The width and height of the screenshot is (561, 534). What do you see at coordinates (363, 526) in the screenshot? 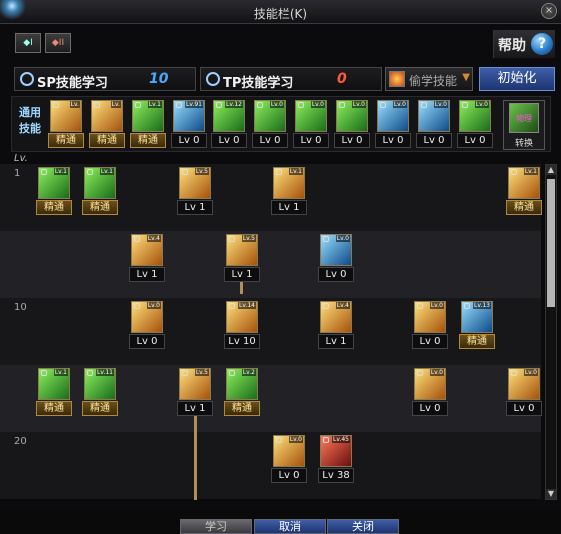
I see `close-button: 关闭` at bounding box center [363, 526].